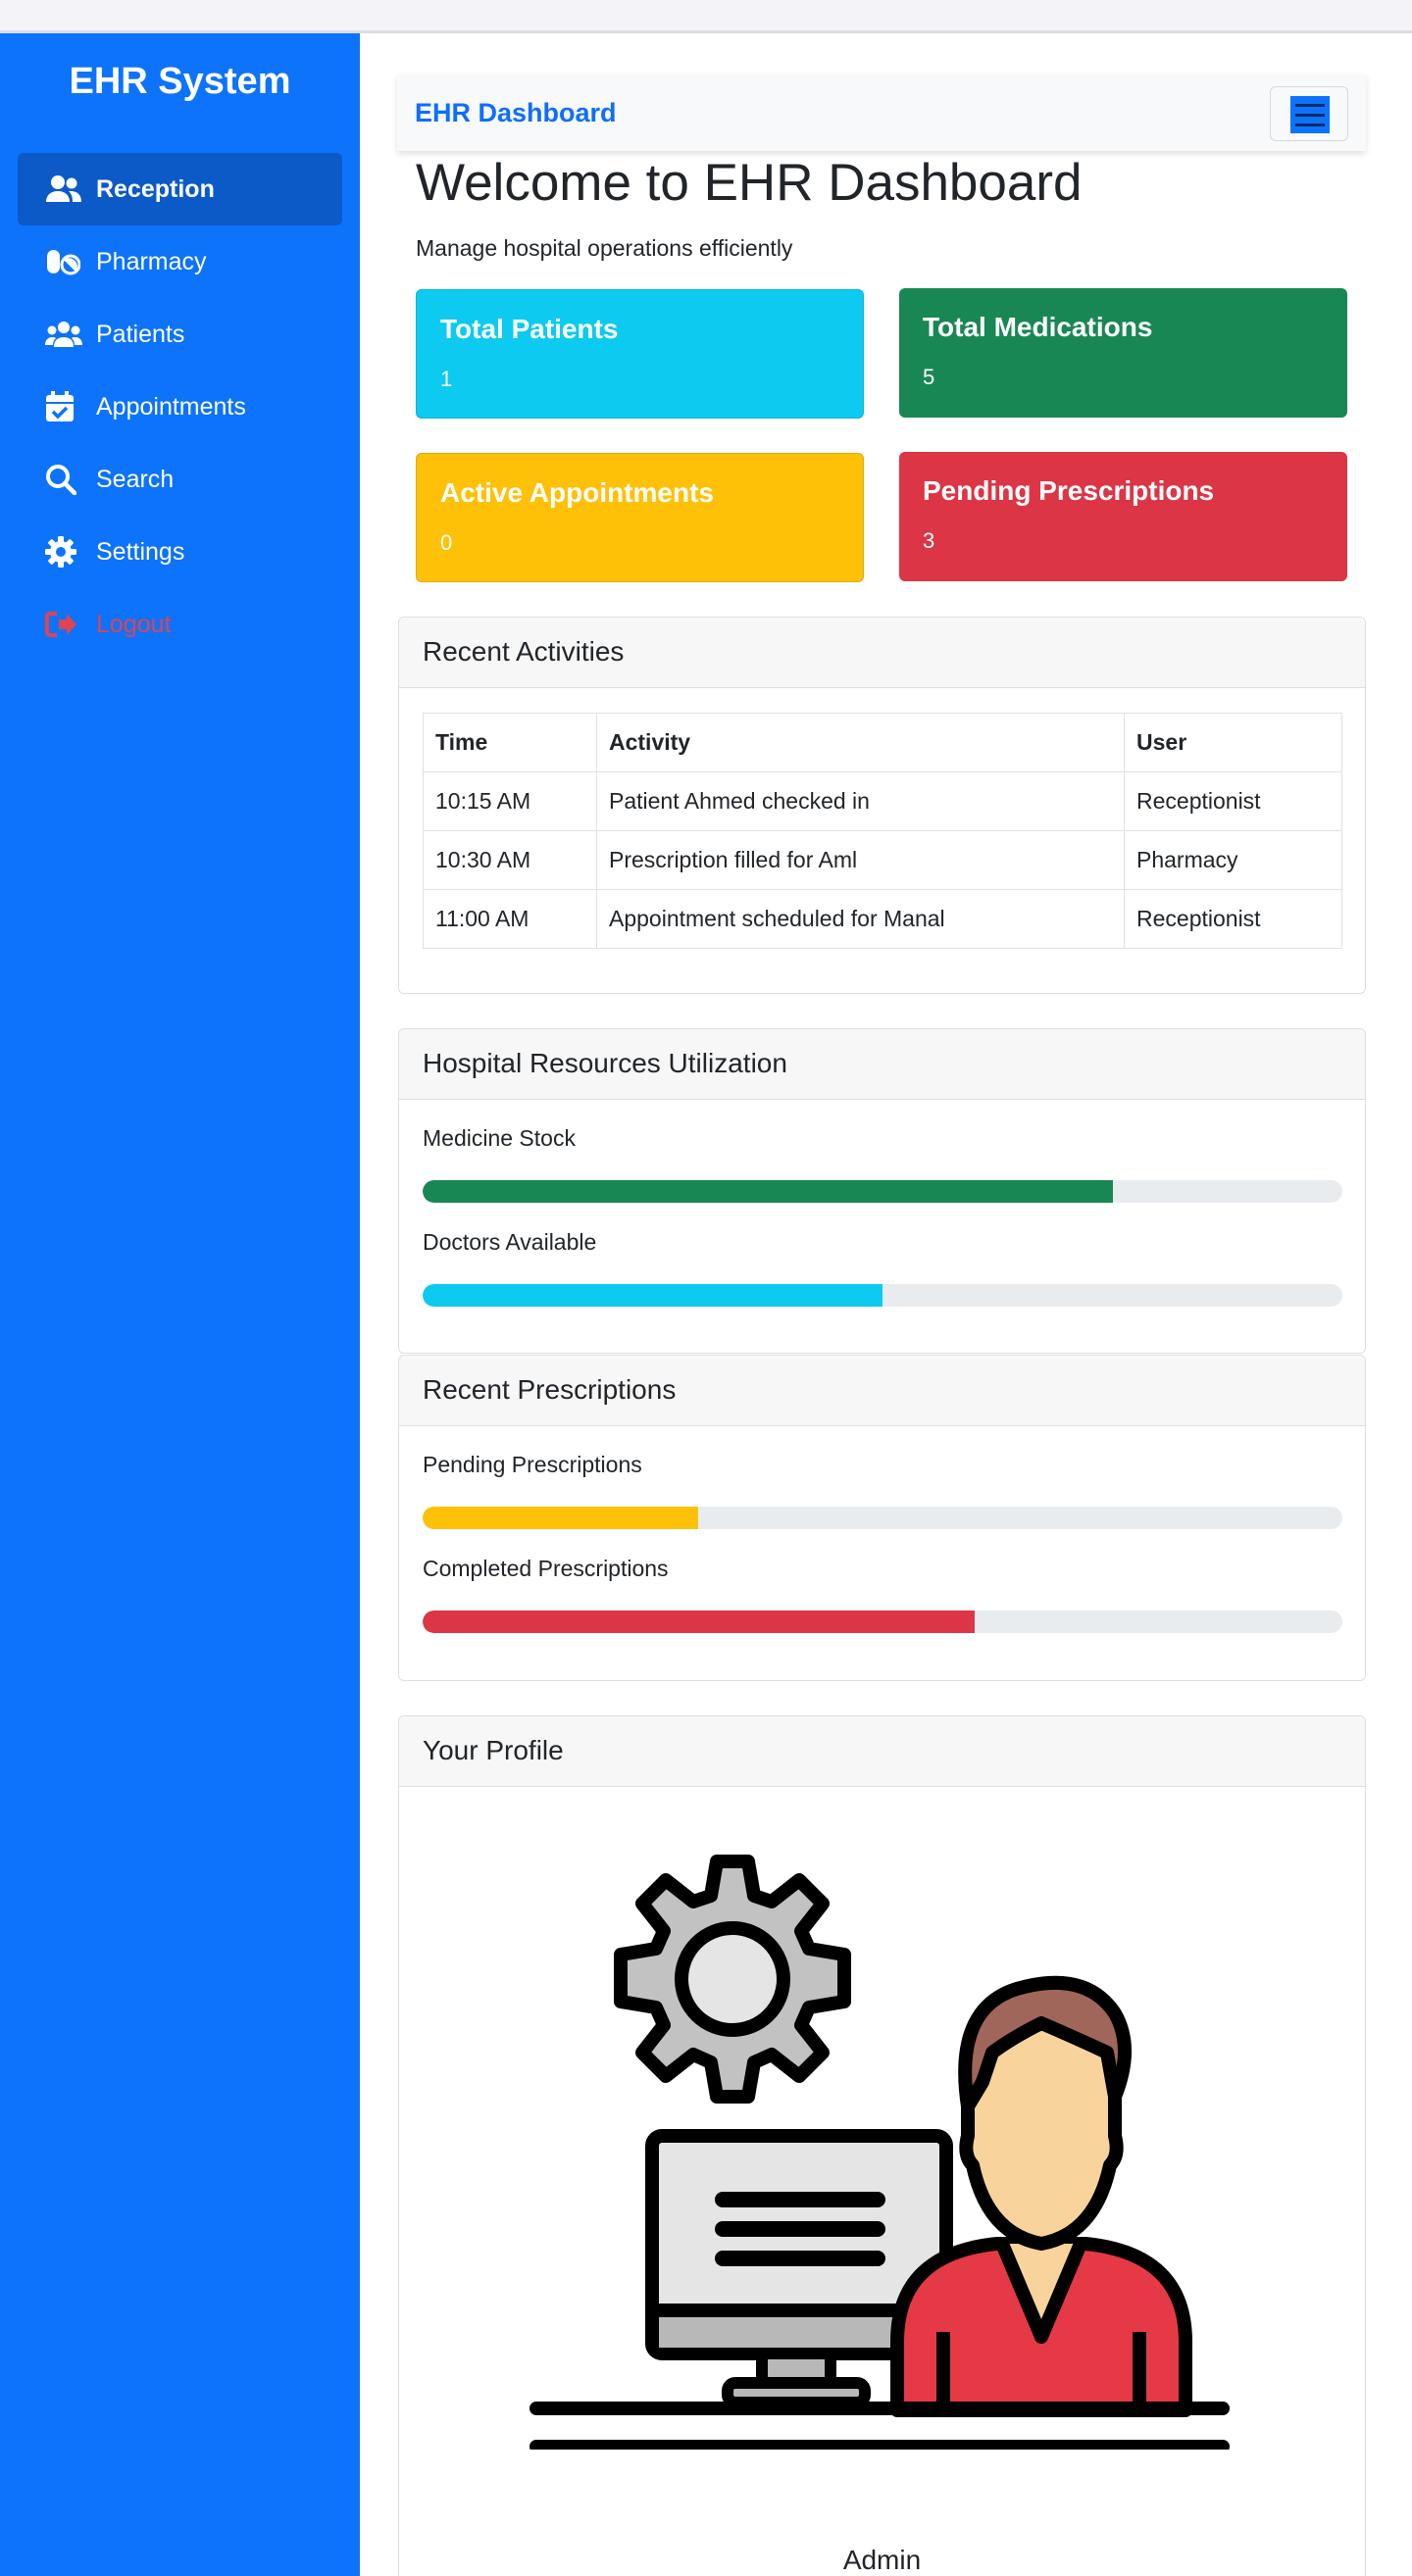 The height and width of the screenshot is (2576, 1412). What do you see at coordinates (732, 1979) in the screenshot?
I see `gear-illustration-icon` at bounding box center [732, 1979].